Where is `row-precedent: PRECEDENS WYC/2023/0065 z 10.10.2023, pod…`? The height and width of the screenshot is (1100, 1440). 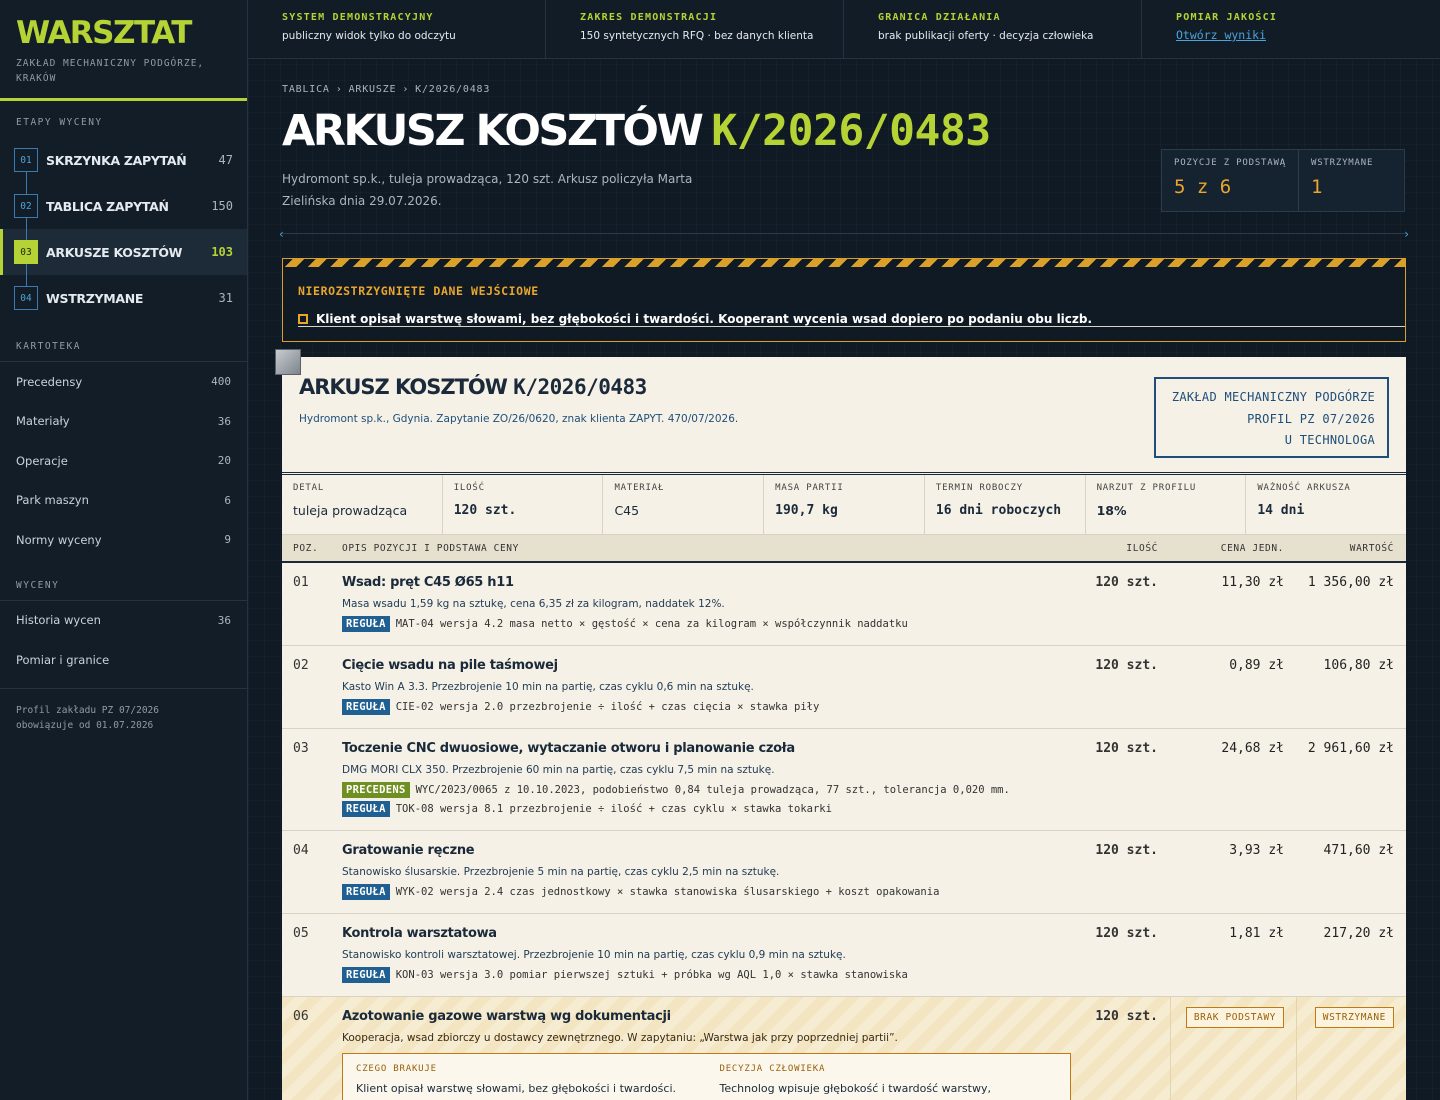
row-precedent: PRECEDENS WYC/2023/0065 z 10.10.2023, pod… is located at coordinates (708, 790).